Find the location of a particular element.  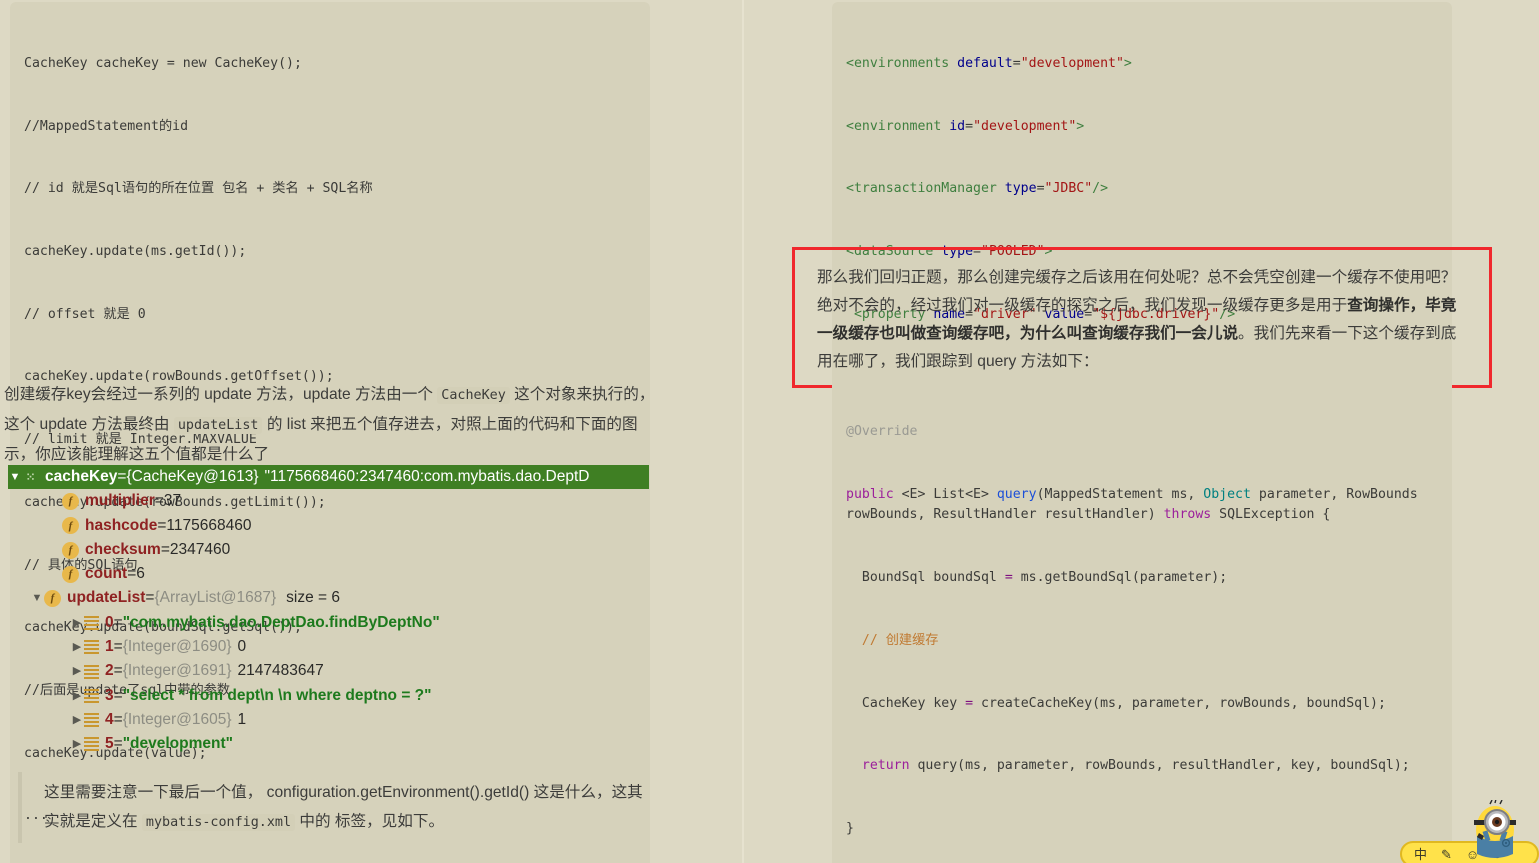

inline-code-updatelist: updateList is located at coordinates (218, 425).